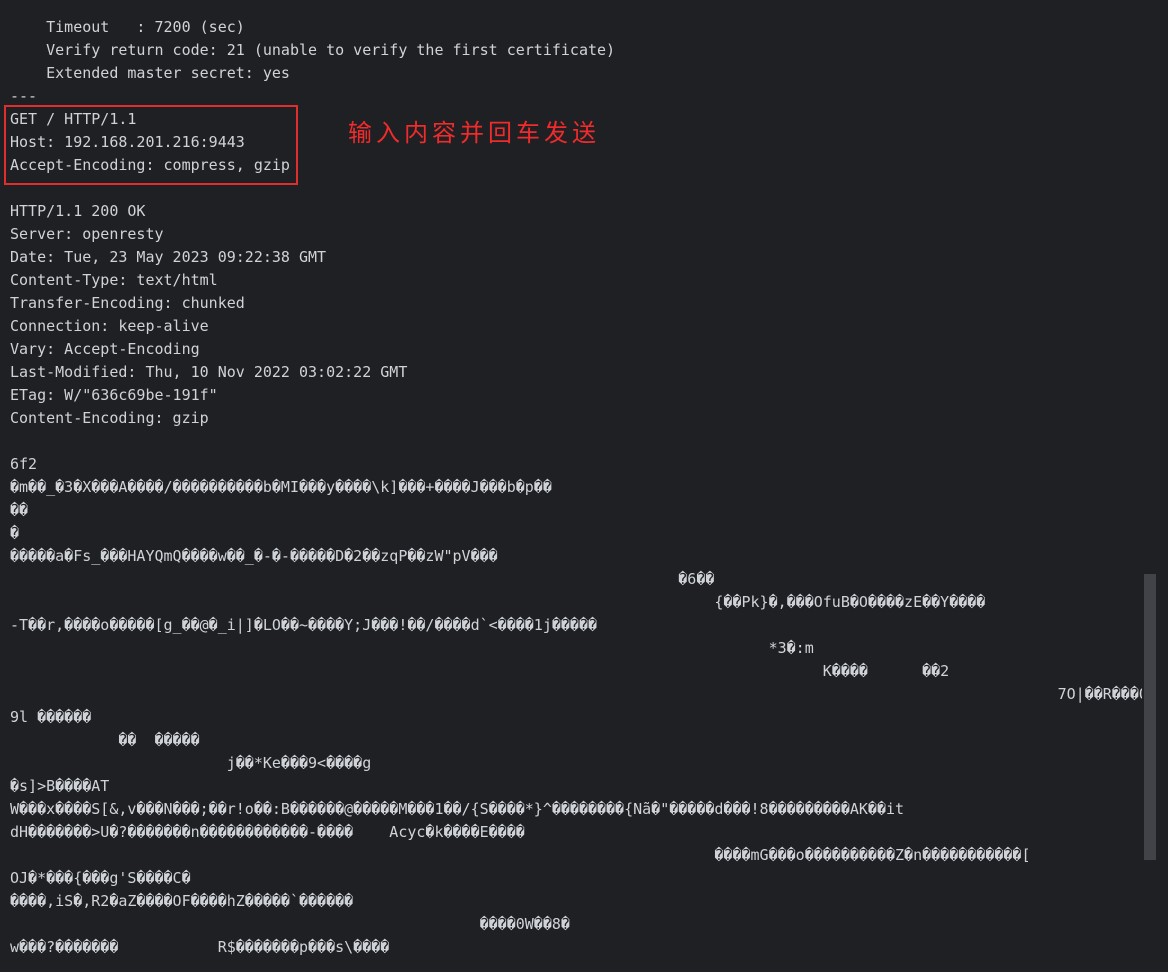 This screenshot has width=1168, height=972. I want to click on terminal-line: 9l ������, so click(51, 717).